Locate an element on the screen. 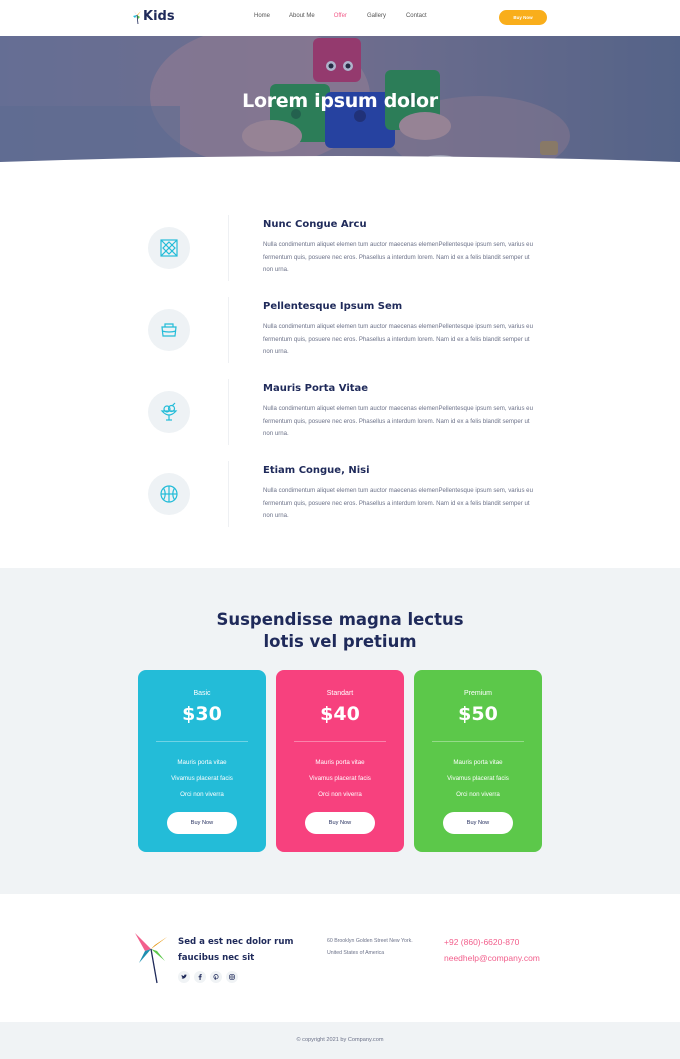 The height and width of the screenshot is (1059, 680). phone-link: +92 (860)-6620-870 is located at coordinates (492, 943).